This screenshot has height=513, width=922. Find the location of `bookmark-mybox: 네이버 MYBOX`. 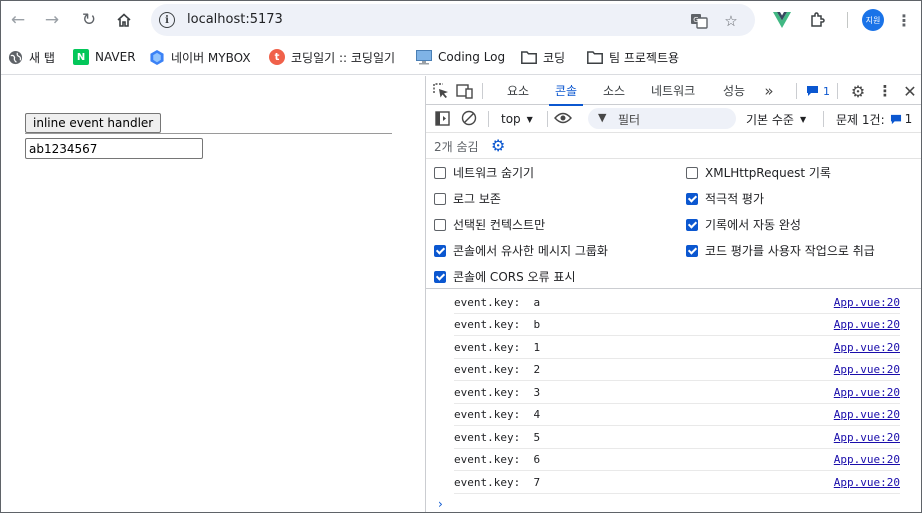

bookmark-mybox: 네이버 MYBOX is located at coordinates (200, 57).